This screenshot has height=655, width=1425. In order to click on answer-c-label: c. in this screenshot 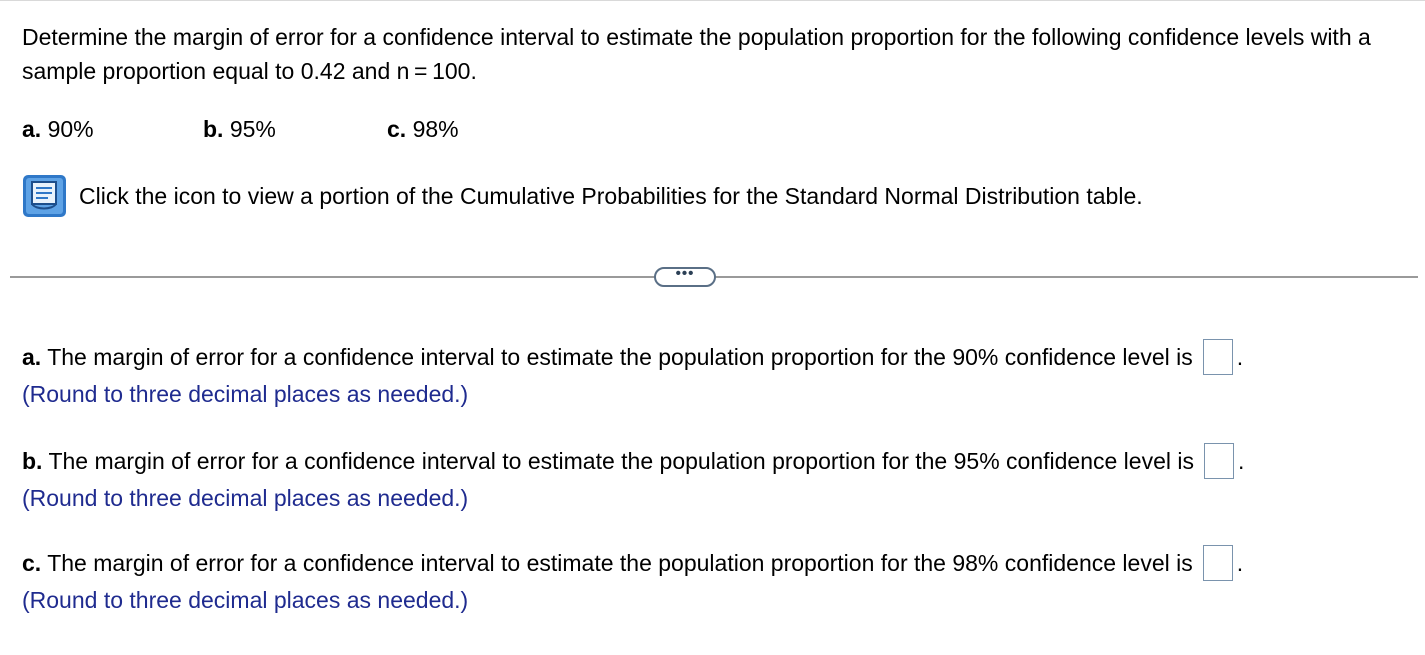, I will do `click(32, 563)`.